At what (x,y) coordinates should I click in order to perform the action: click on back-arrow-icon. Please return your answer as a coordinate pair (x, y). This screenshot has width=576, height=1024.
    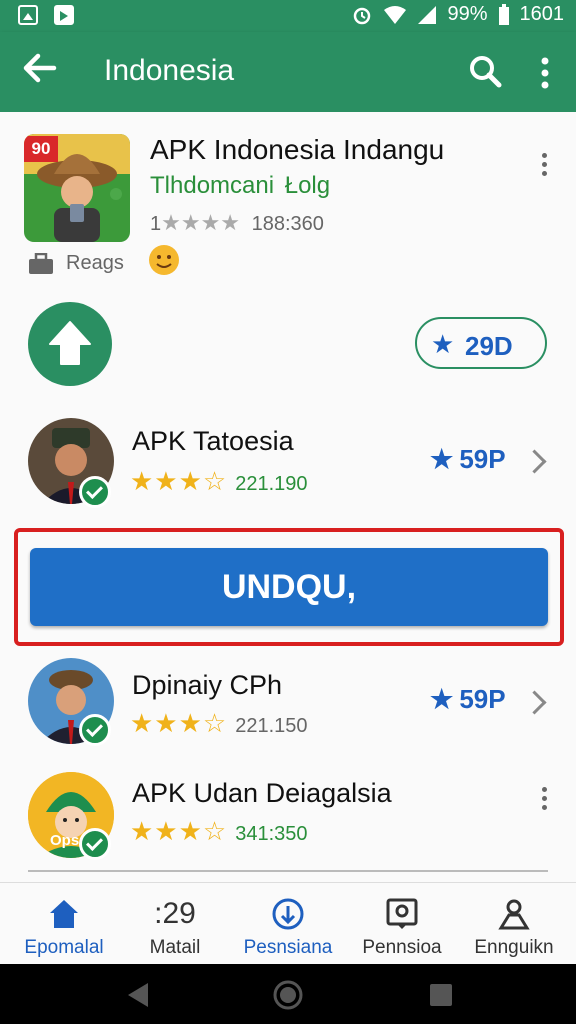
    Looking at the image, I should click on (40, 68).